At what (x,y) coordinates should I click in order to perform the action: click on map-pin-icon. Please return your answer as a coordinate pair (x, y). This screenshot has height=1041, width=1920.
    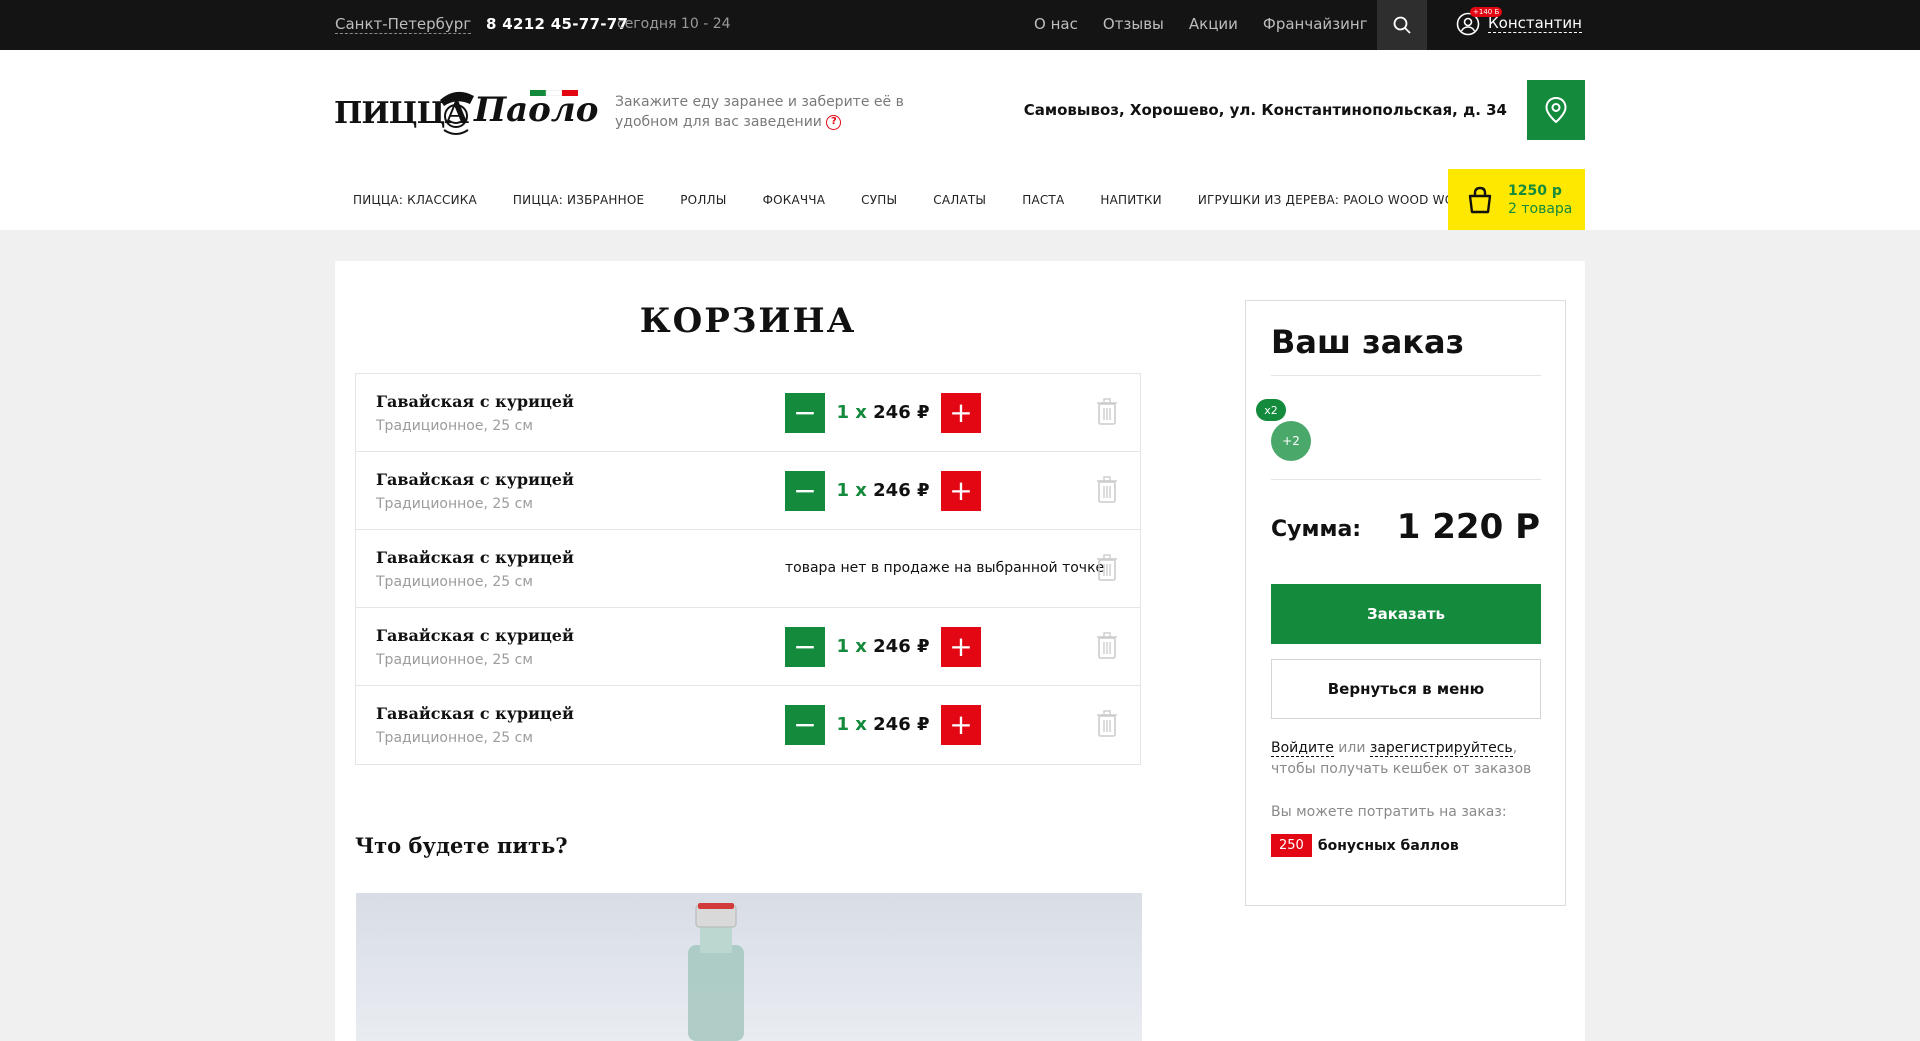
    Looking at the image, I should click on (1556, 110).